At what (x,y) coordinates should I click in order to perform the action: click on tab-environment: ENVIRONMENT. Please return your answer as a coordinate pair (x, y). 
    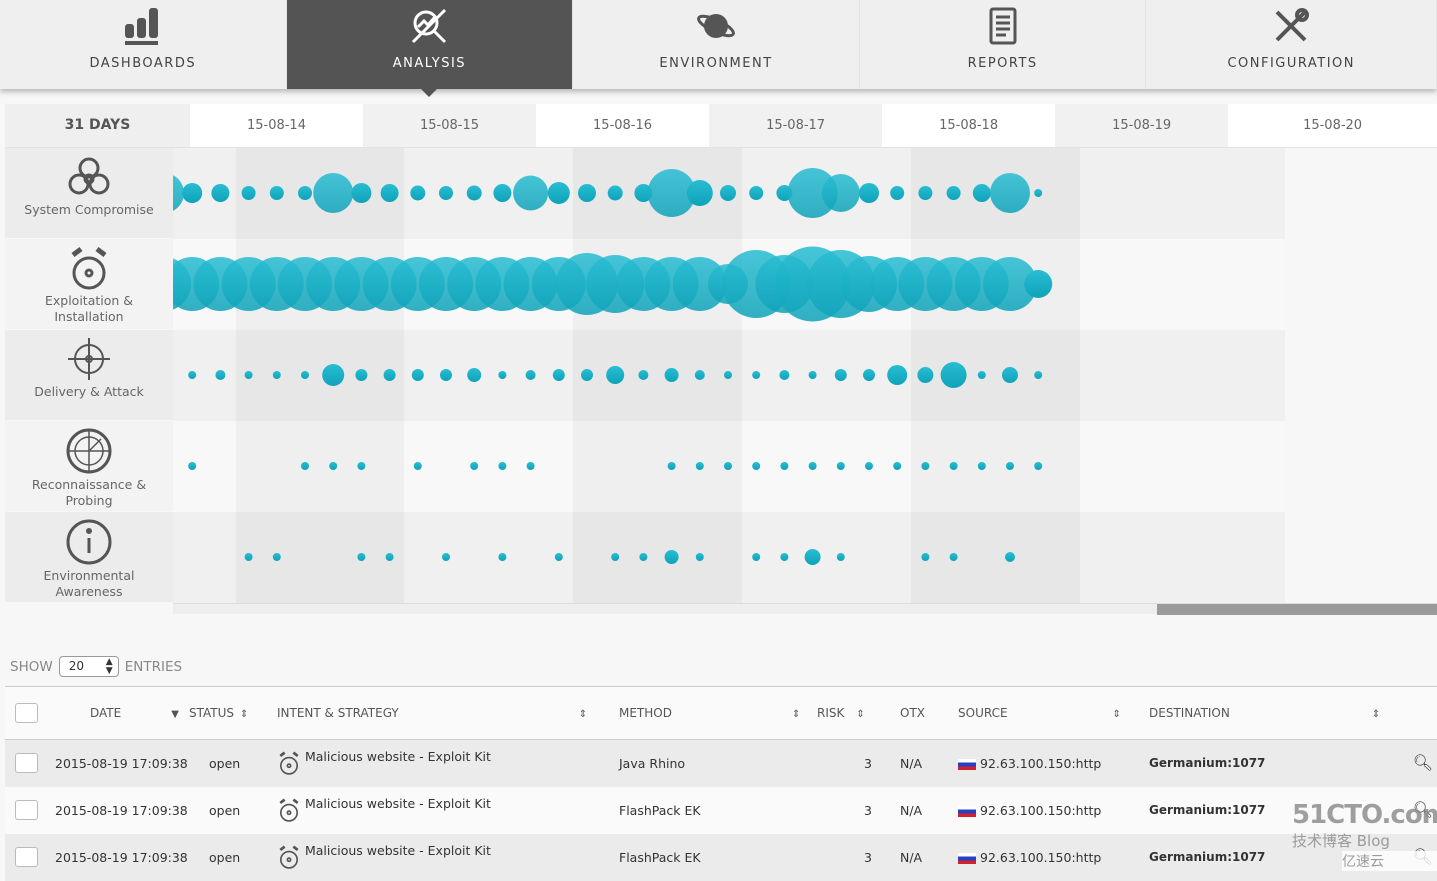
    Looking at the image, I should click on (716, 44).